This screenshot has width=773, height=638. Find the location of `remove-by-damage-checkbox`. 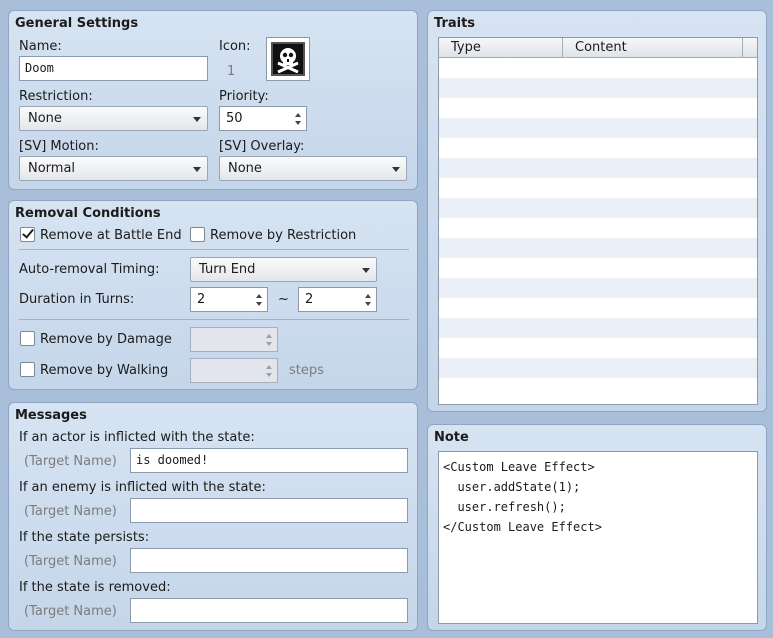

remove-by-damage-checkbox is located at coordinates (27, 338).